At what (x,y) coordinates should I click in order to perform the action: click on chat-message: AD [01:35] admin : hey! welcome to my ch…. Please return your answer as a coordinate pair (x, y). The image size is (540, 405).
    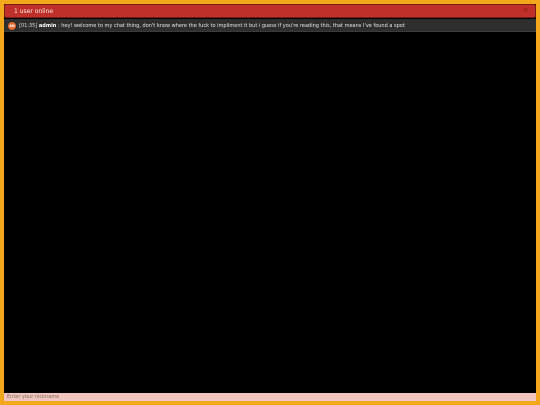
    Looking at the image, I should click on (270, 25).